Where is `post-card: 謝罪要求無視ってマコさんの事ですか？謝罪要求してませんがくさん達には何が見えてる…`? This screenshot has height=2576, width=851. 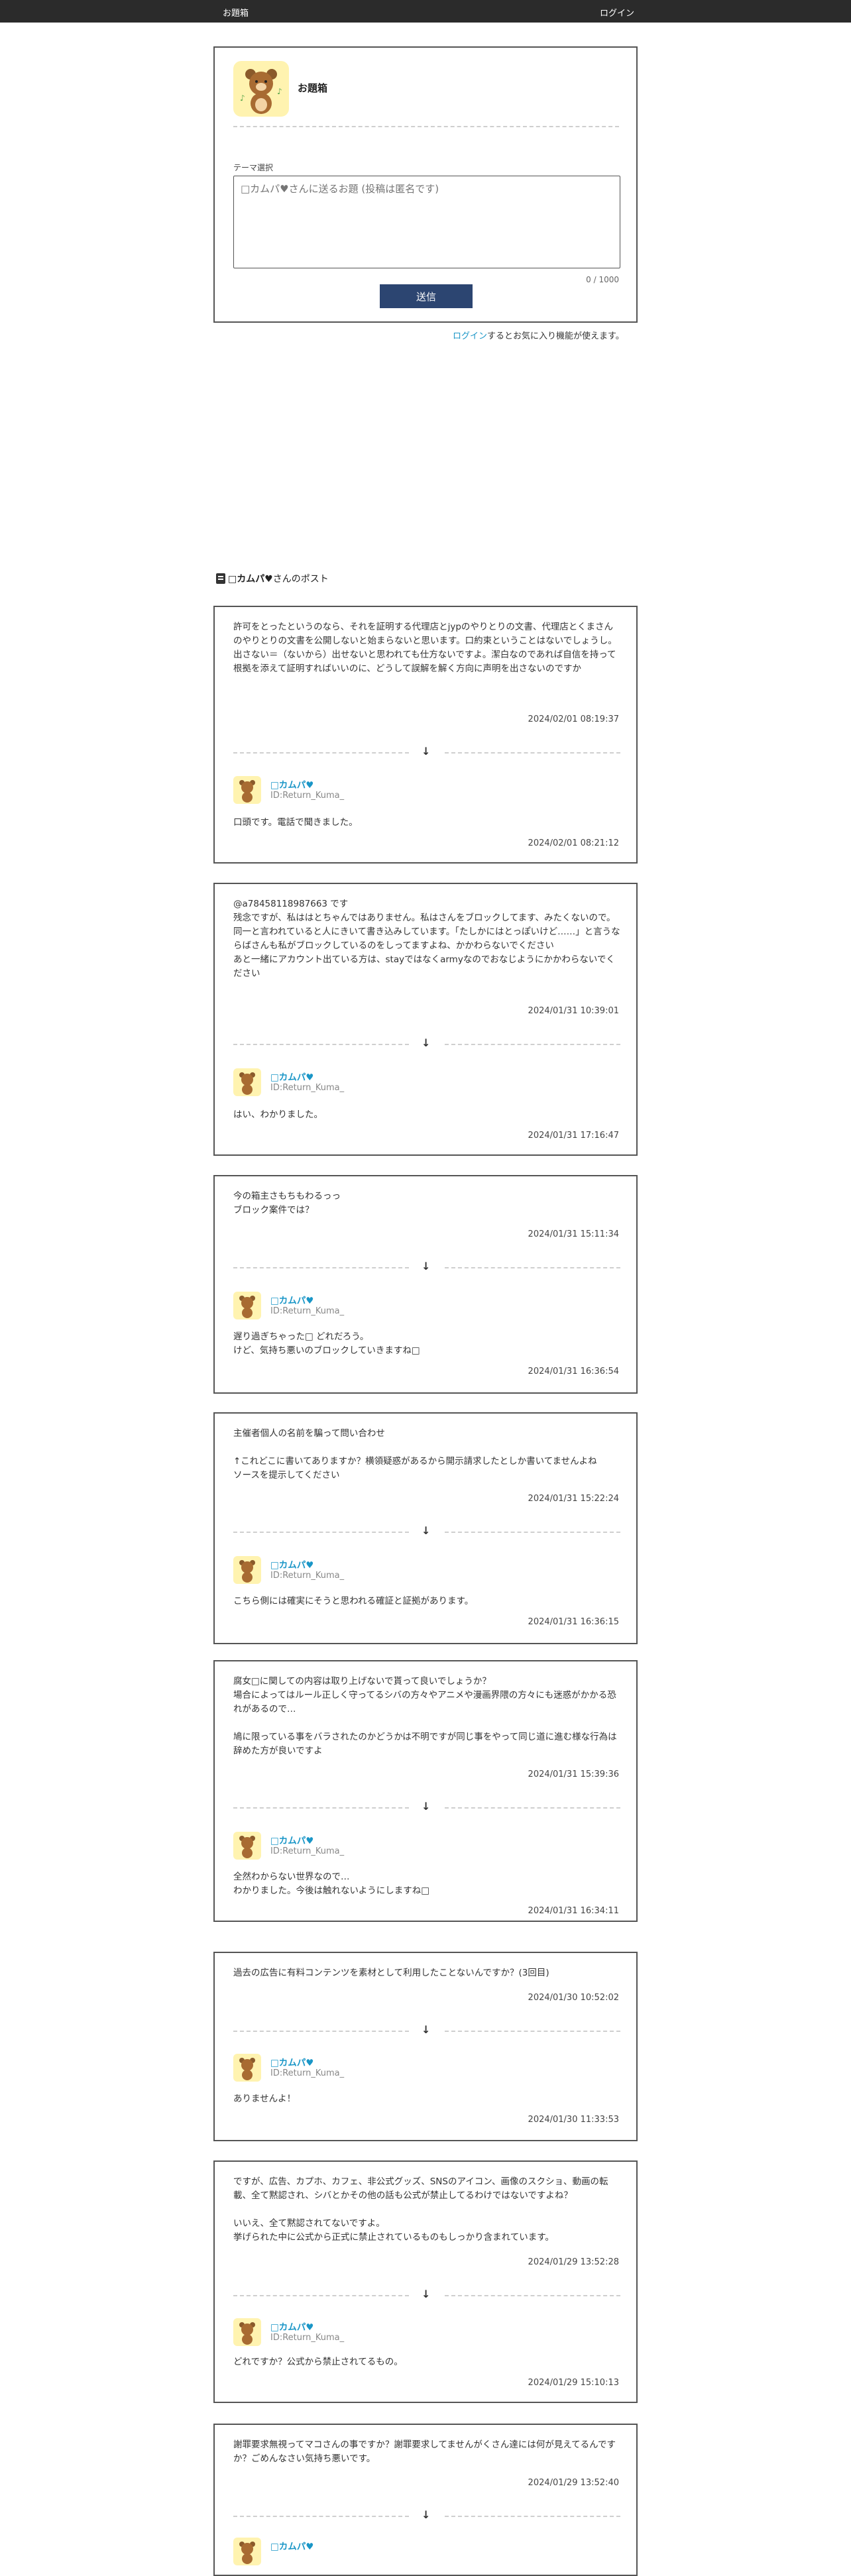
post-card: 謝罪要求無視ってマコさんの事ですか？謝罪要求してませんがくさん達には何が見えてる… is located at coordinates (425, 2500).